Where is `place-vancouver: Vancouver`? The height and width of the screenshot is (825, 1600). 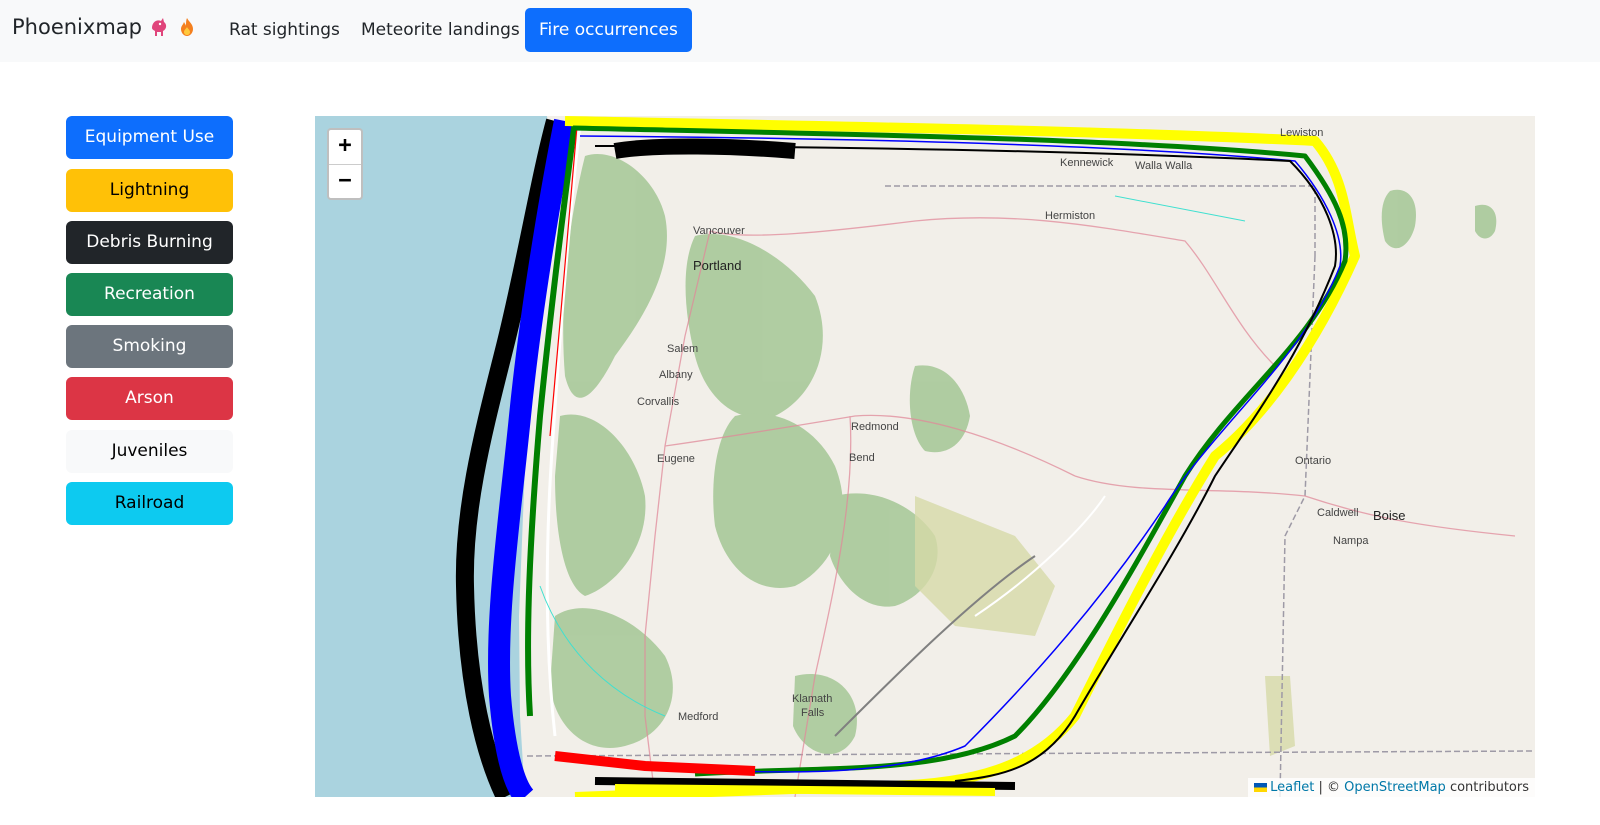
place-vancouver: Vancouver is located at coordinates (719, 231).